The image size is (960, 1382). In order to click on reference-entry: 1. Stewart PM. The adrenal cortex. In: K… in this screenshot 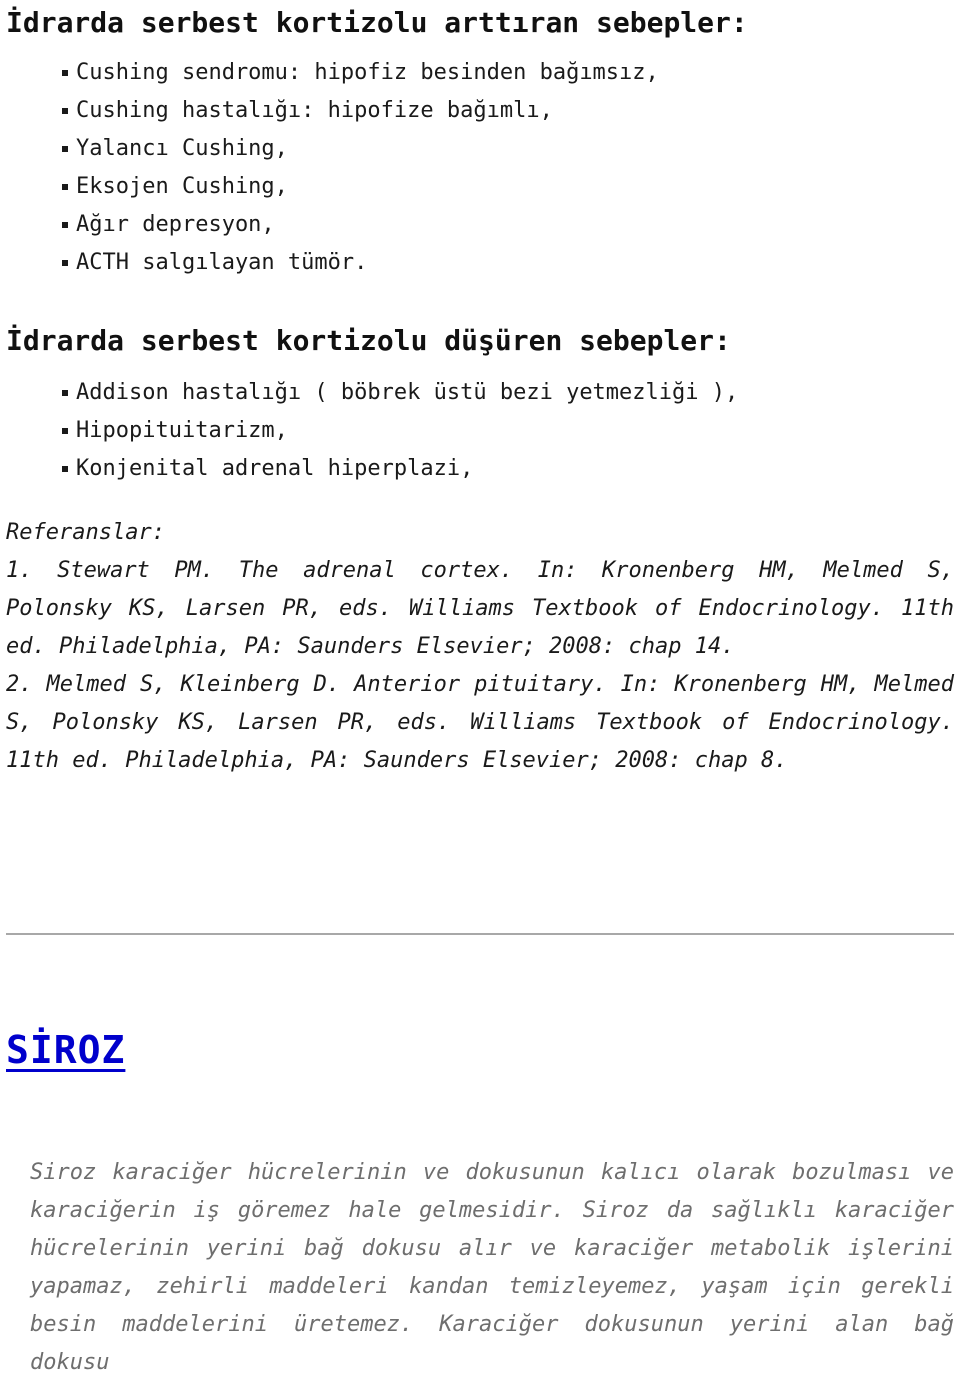, I will do `click(480, 608)`.